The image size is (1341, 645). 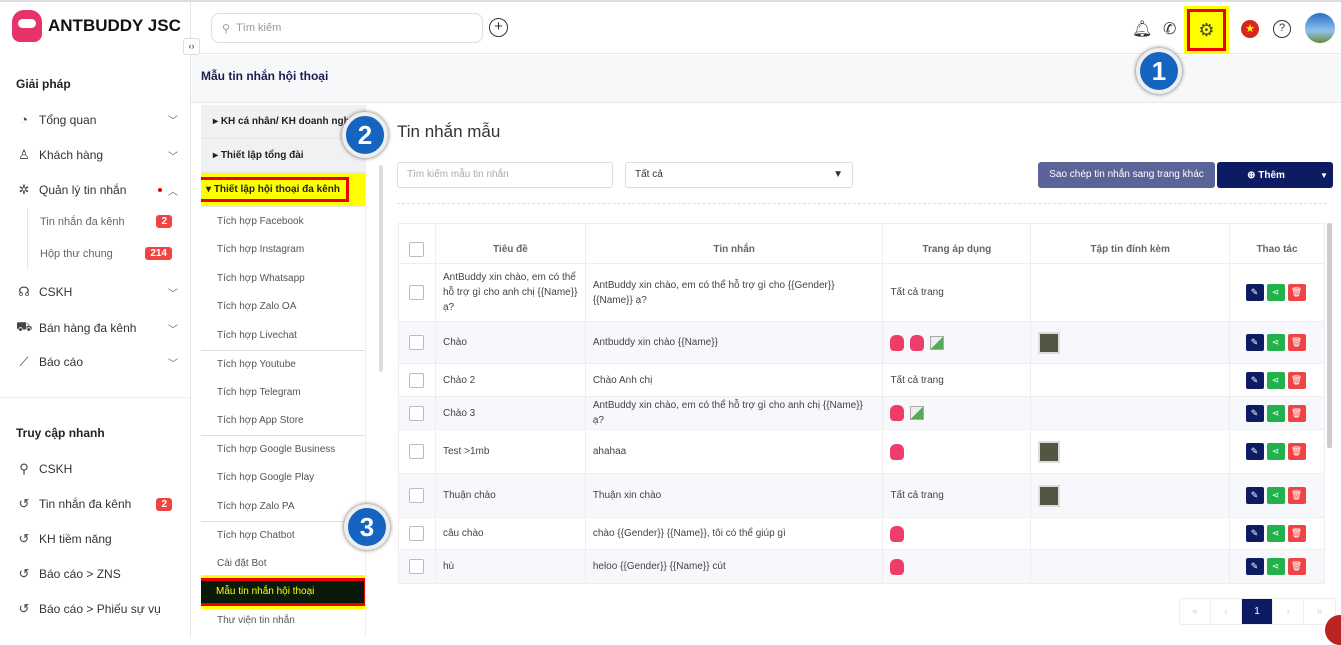 I want to click on page-filter-select: Tất cả ▼, so click(x=739, y=175).